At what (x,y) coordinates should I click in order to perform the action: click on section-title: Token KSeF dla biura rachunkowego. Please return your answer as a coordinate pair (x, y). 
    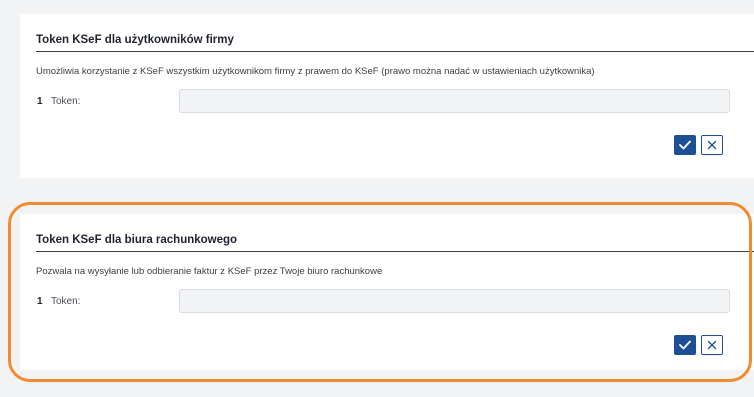
    Looking at the image, I should click on (395, 243).